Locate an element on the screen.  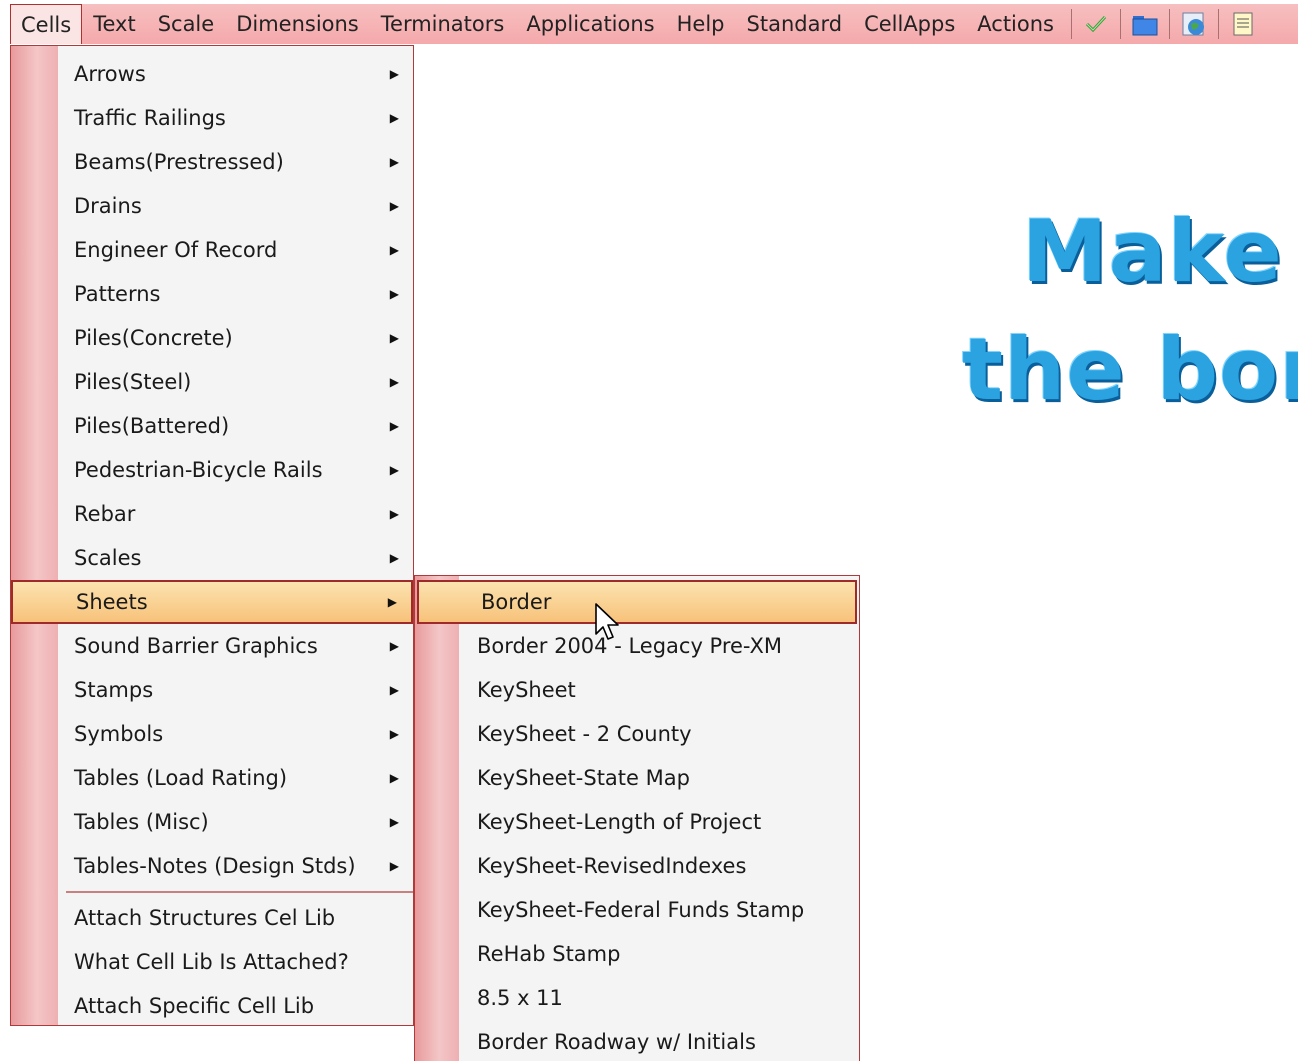
menu-item-label: Pedestrian-Bicycle Rails is located at coordinates (198, 470).